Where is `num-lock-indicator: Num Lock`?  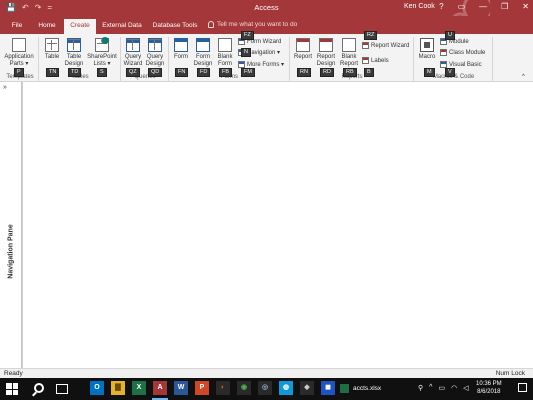
num-lock-indicator: Num Lock is located at coordinates (510, 373).